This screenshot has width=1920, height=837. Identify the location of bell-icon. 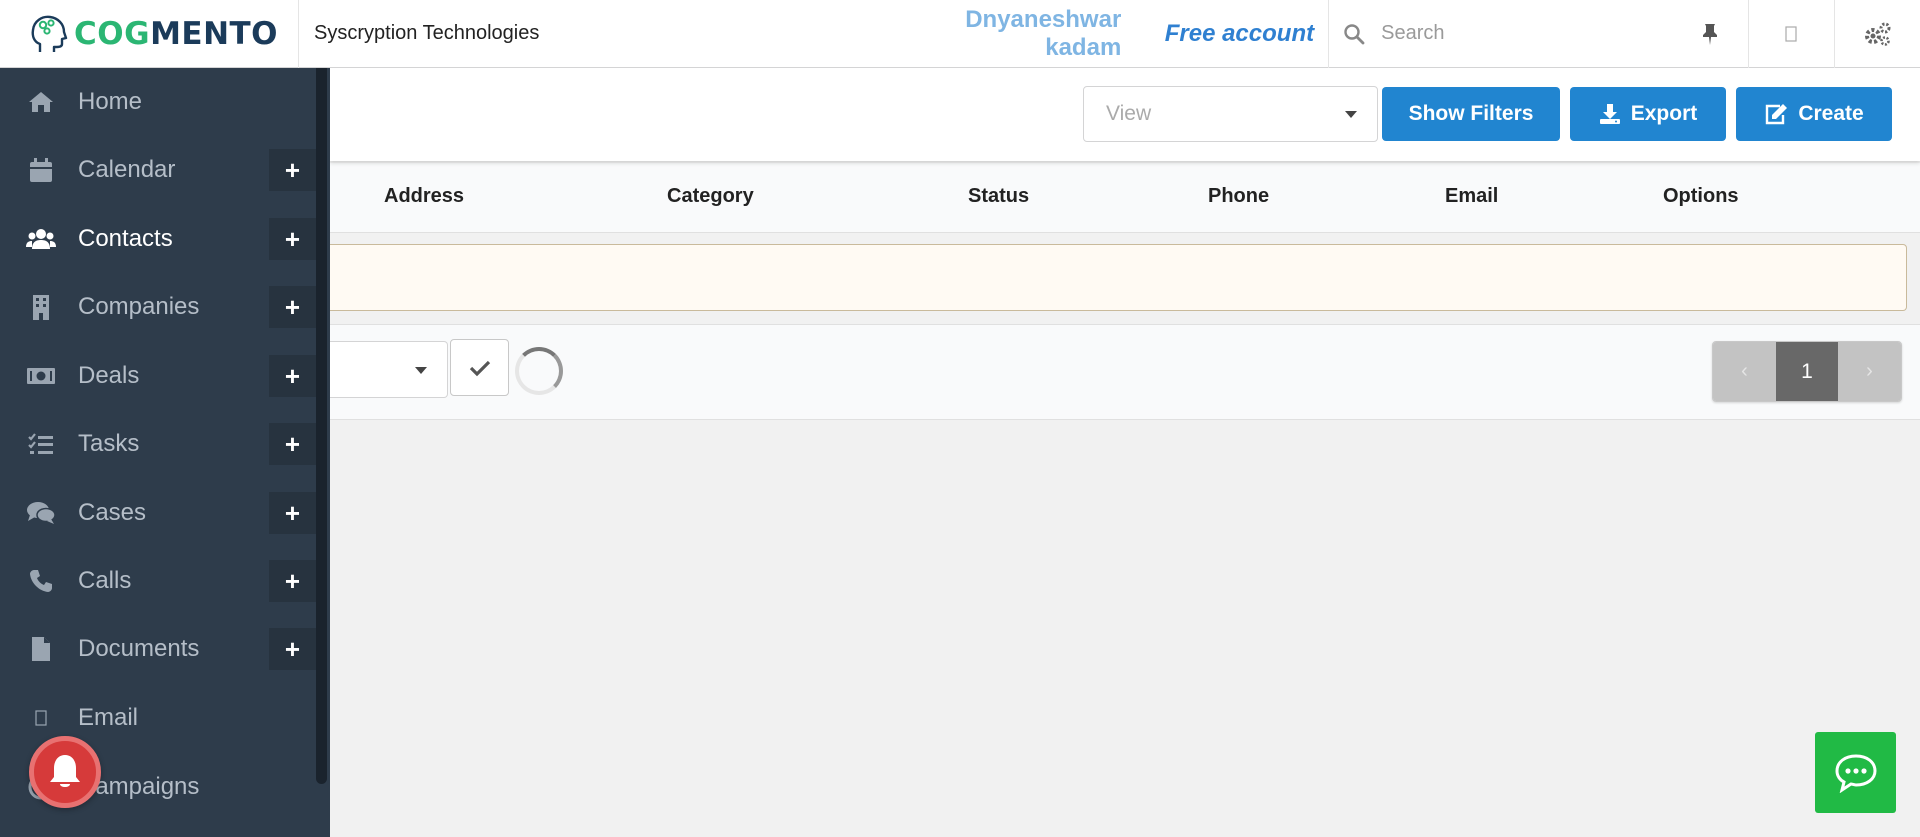
(65, 771).